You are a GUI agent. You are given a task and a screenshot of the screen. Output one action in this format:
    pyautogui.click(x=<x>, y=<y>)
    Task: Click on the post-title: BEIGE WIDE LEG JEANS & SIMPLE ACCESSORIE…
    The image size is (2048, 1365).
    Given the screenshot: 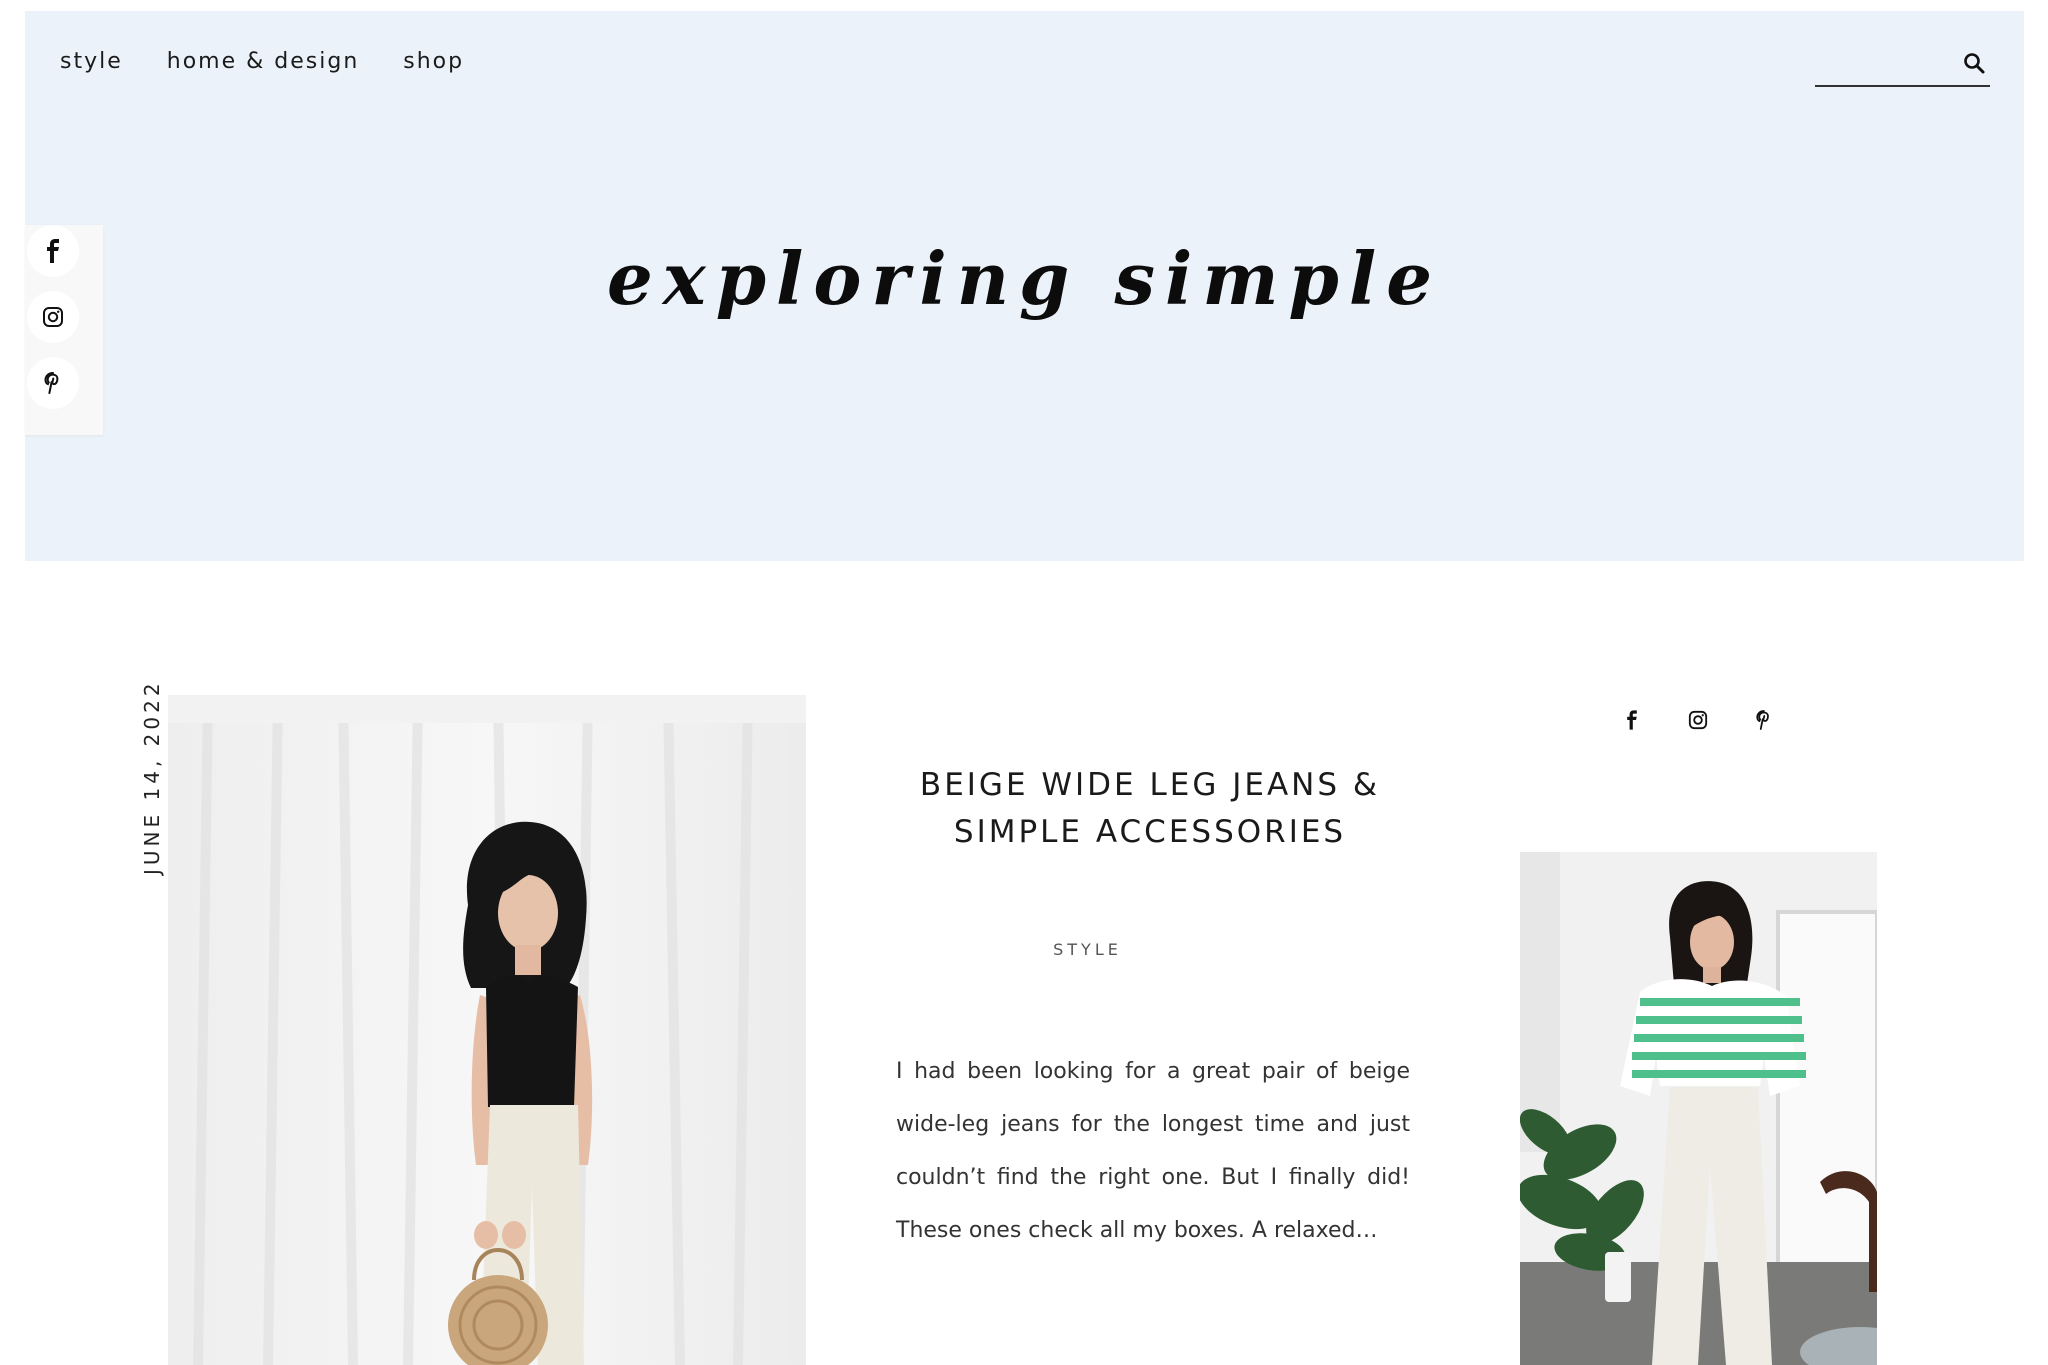 What is the action you would take?
    pyautogui.click(x=1150, y=809)
    